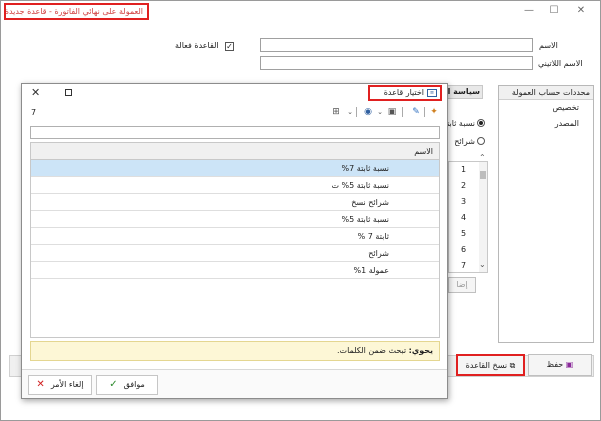  I want to click on close-icon: ✕, so click(40, 384).